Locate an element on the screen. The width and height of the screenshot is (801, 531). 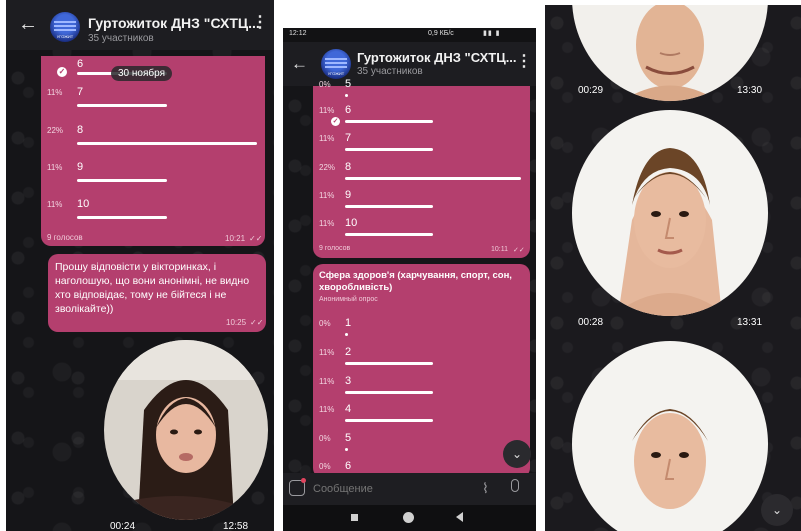
message-time: 13:31 is located at coordinates (750, 322).